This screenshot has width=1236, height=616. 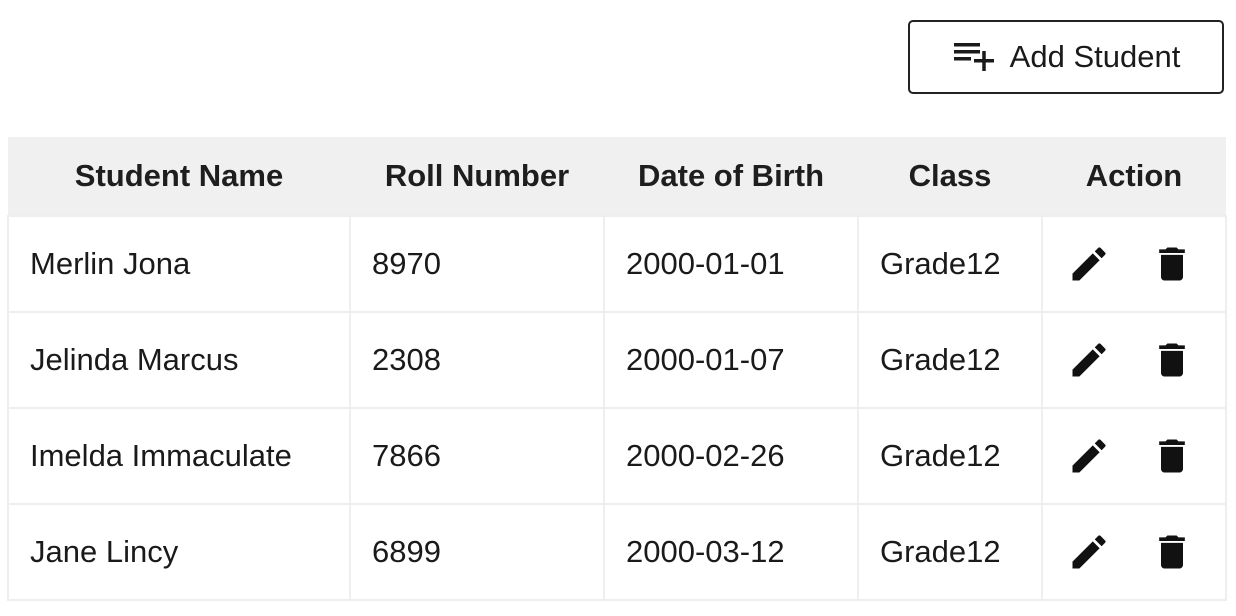 What do you see at coordinates (731, 552) in the screenshot?
I see `cell-date-of-birth: 2000-03-12` at bounding box center [731, 552].